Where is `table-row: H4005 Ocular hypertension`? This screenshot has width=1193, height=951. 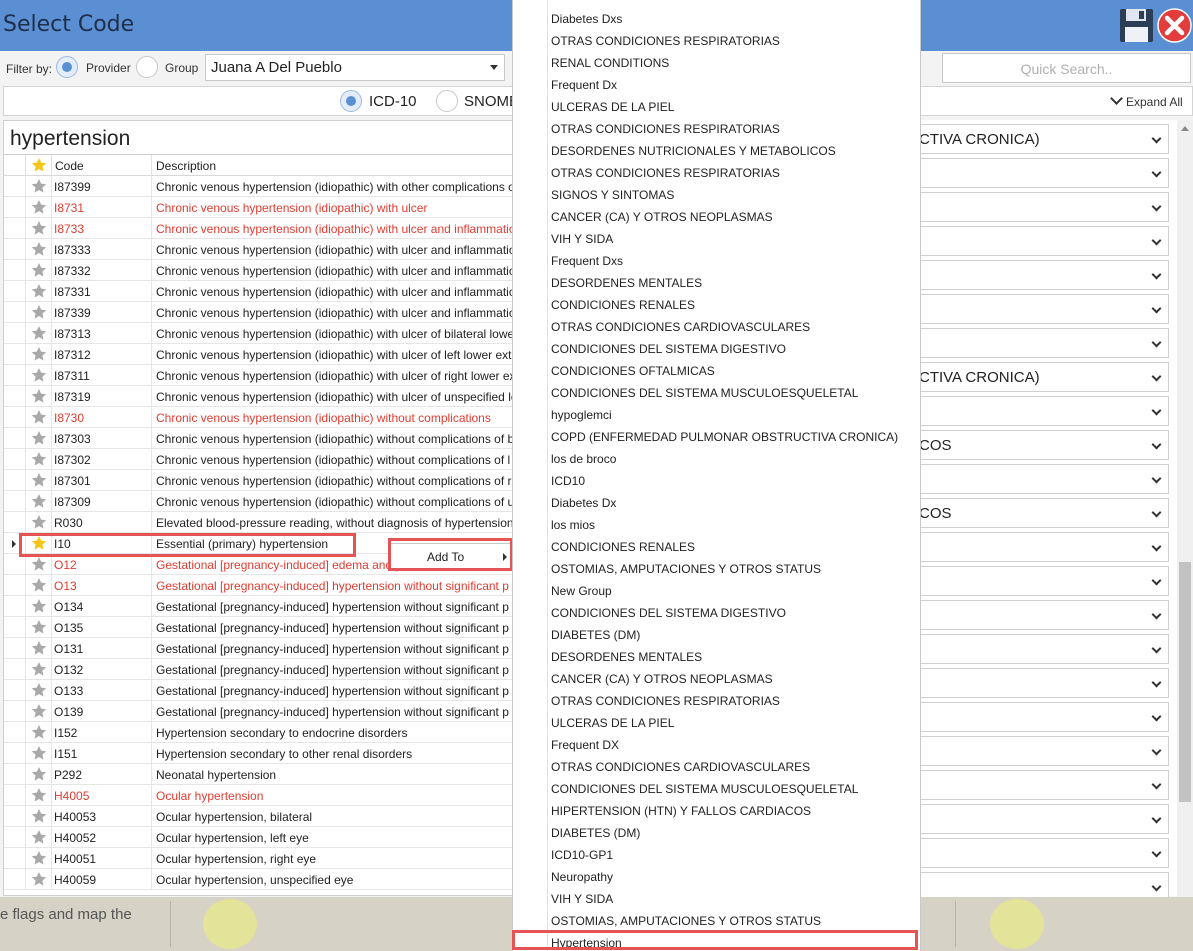 table-row: H4005 Ocular hypertension is located at coordinates (260, 795).